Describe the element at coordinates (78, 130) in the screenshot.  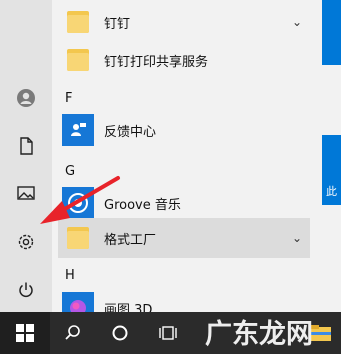
I see `feedback-hub-icon` at that location.